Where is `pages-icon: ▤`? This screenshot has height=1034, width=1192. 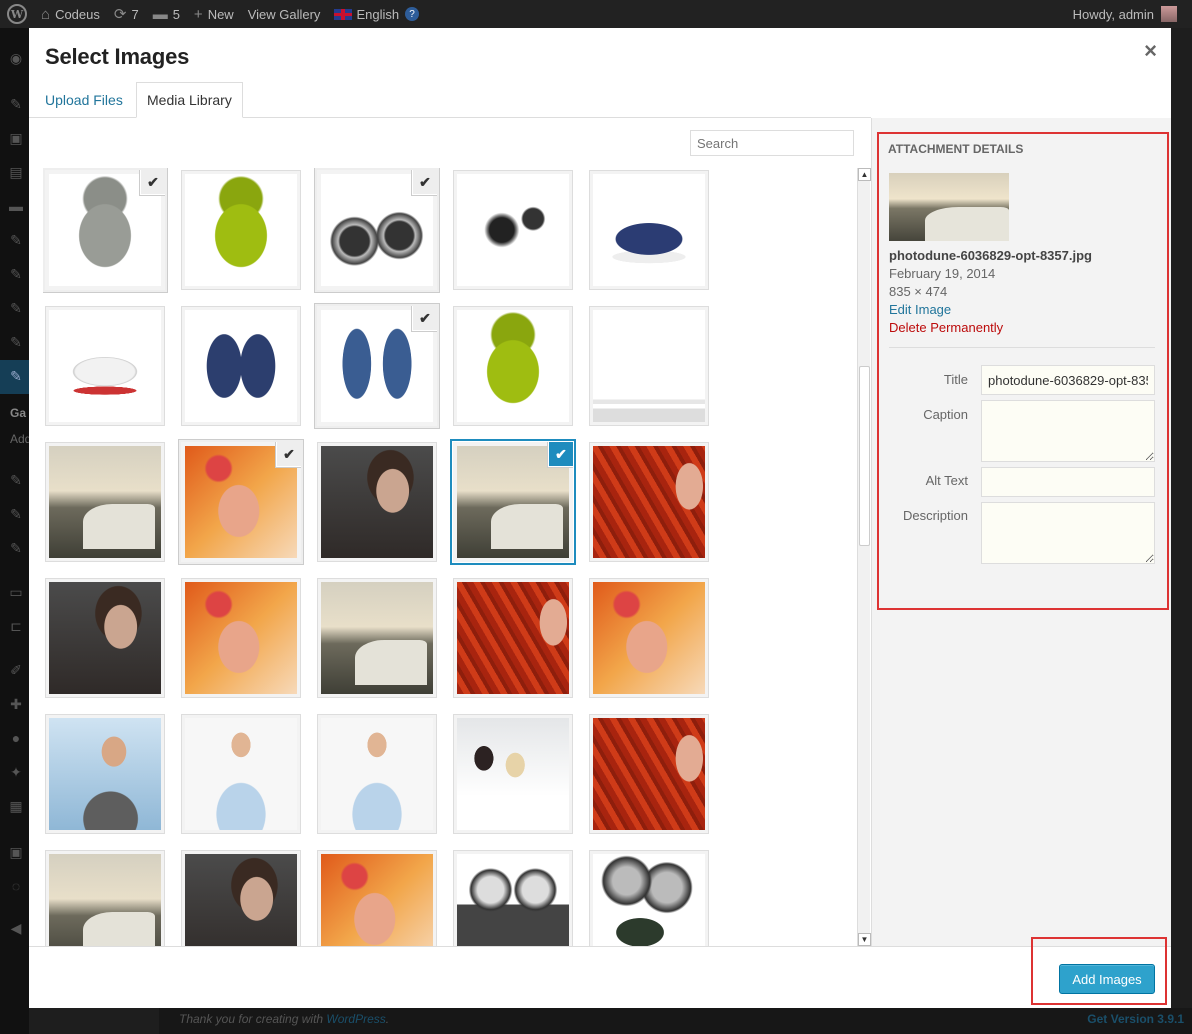
pages-icon: ▤ is located at coordinates (16, 172).